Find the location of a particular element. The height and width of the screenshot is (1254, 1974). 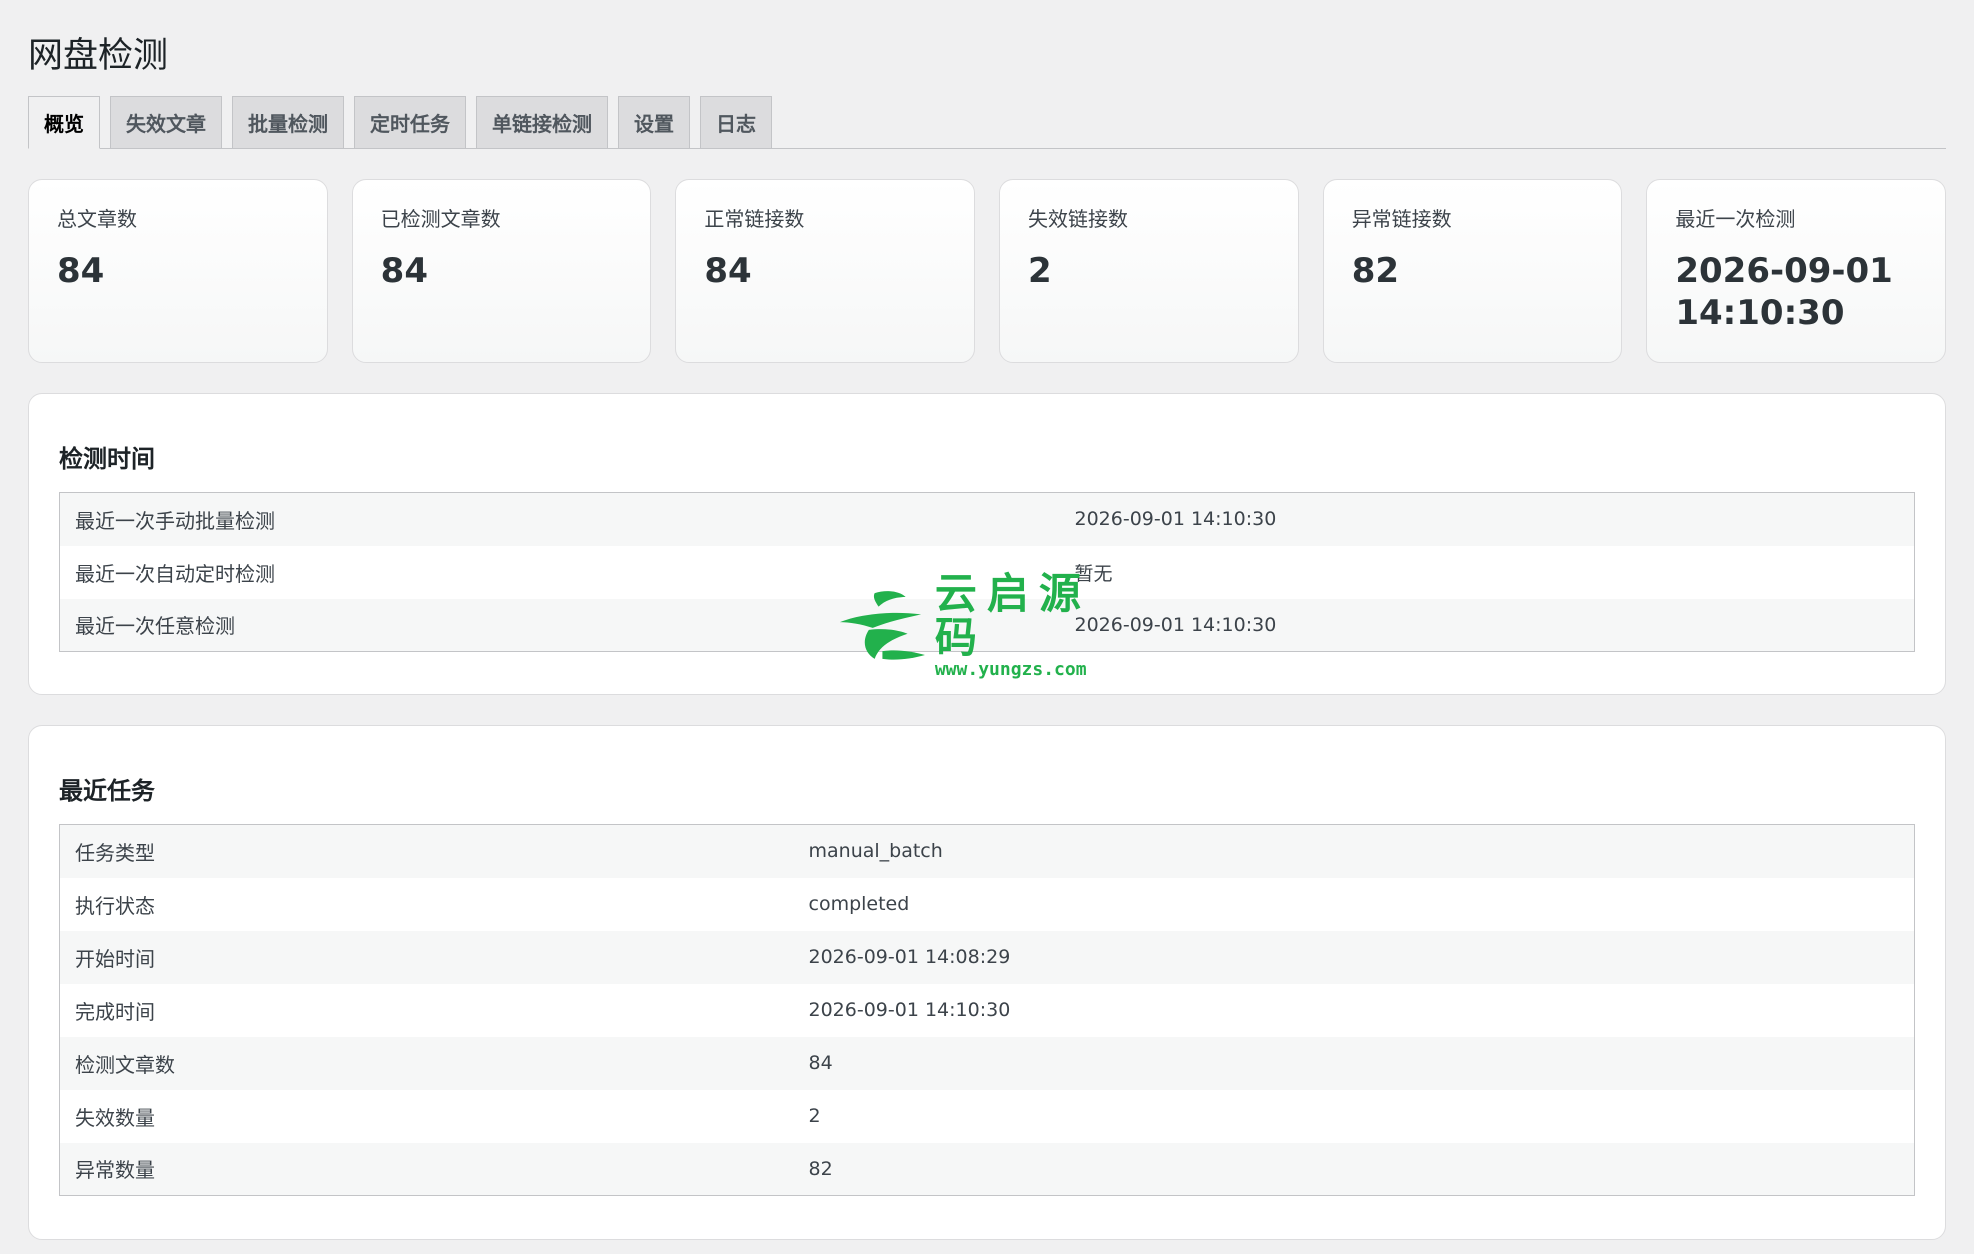

page-title: 网盘检测 is located at coordinates (98, 56).